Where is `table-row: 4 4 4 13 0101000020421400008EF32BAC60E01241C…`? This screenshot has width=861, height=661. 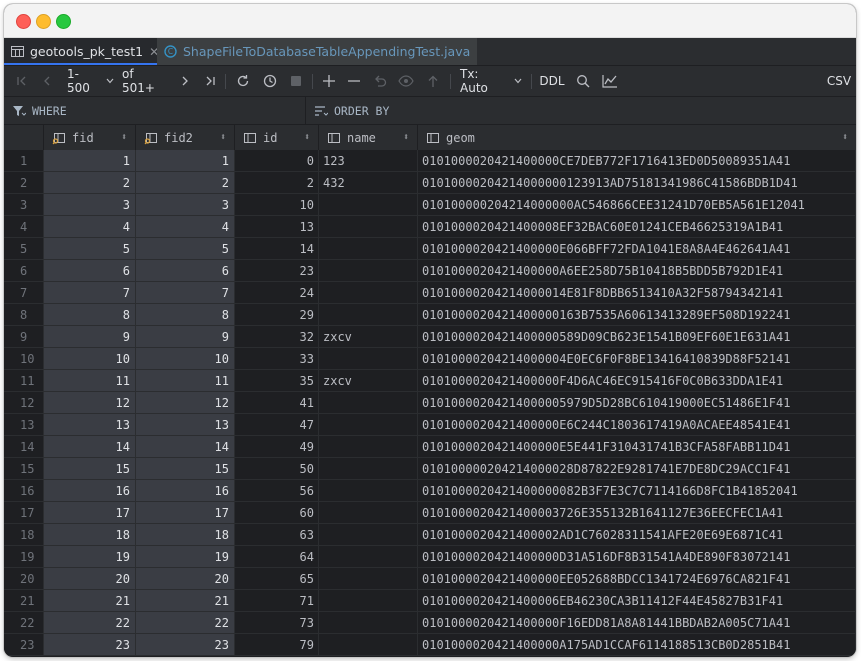 table-row: 4 4 4 13 0101000020421400008EF32BAC60E01241C… is located at coordinates (430, 227).